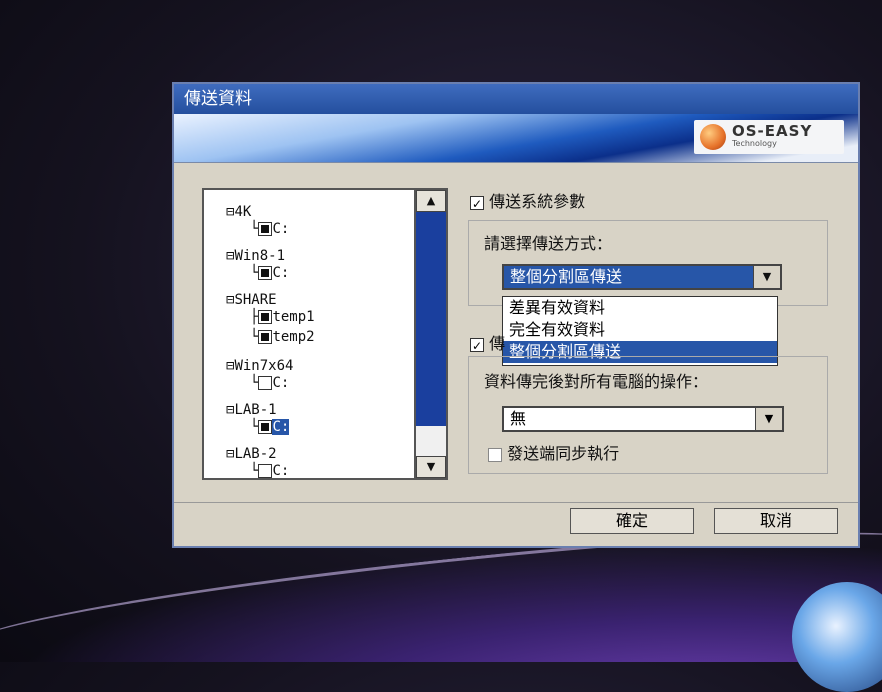 This screenshot has height=692, width=882. I want to click on dialog-banner: OS-EASY Technology, so click(516, 138).